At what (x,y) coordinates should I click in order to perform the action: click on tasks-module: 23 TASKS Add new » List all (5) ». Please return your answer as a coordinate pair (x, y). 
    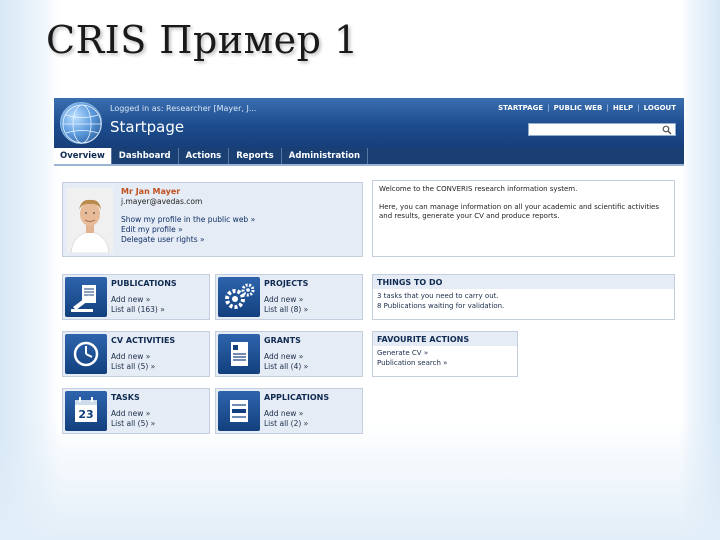
    Looking at the image, I should click on (136, 411).